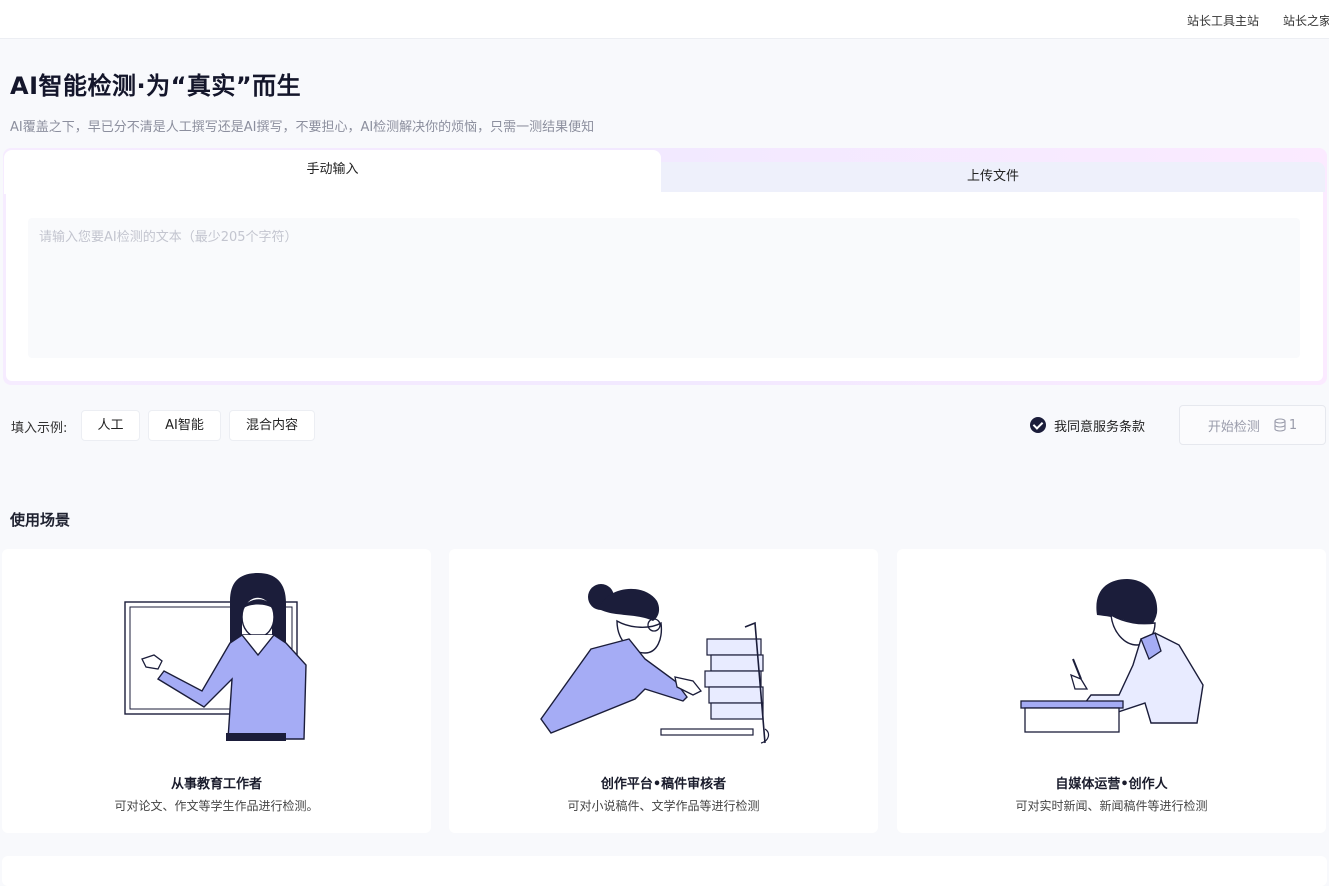 This screenshot has width=1329, height=886. Describe the element at coordinates (1306, 20) in the screenshot. I see `nav-link-webmaster-home: 站长之家` at that location.